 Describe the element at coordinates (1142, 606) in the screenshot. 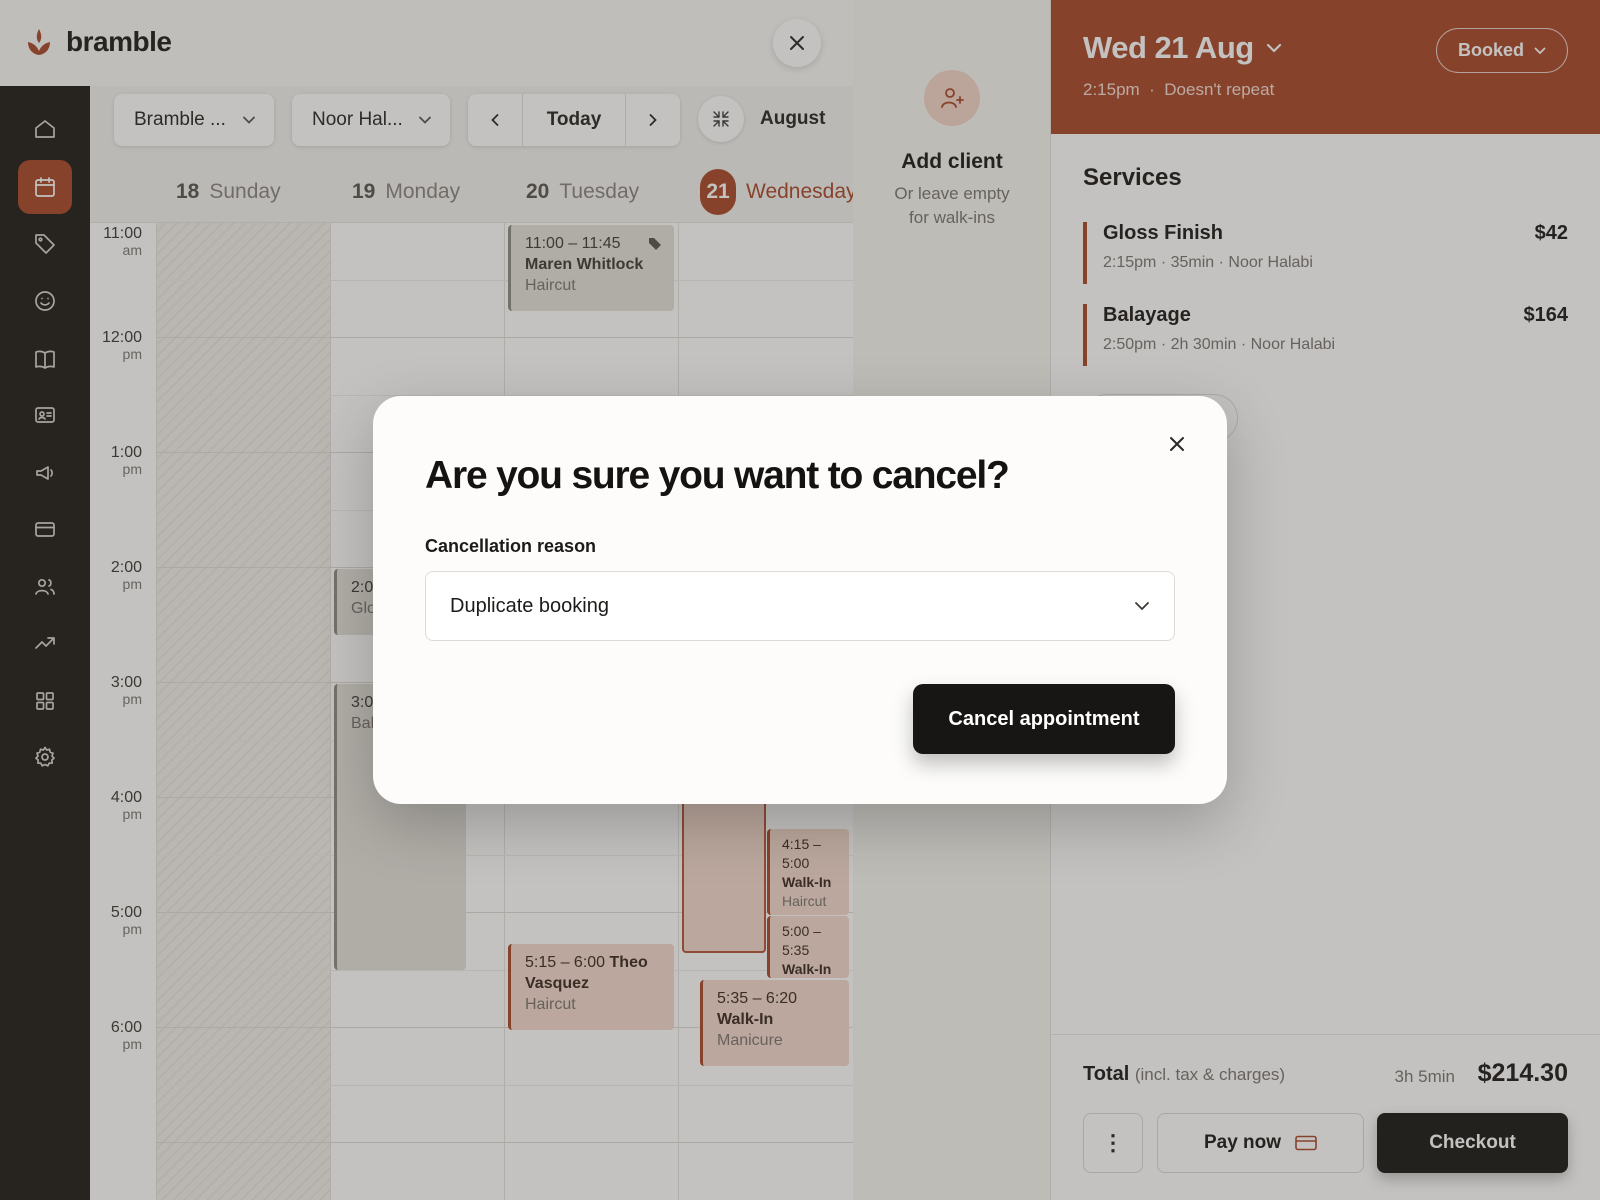

I see `chevron-down-icon` at that location.